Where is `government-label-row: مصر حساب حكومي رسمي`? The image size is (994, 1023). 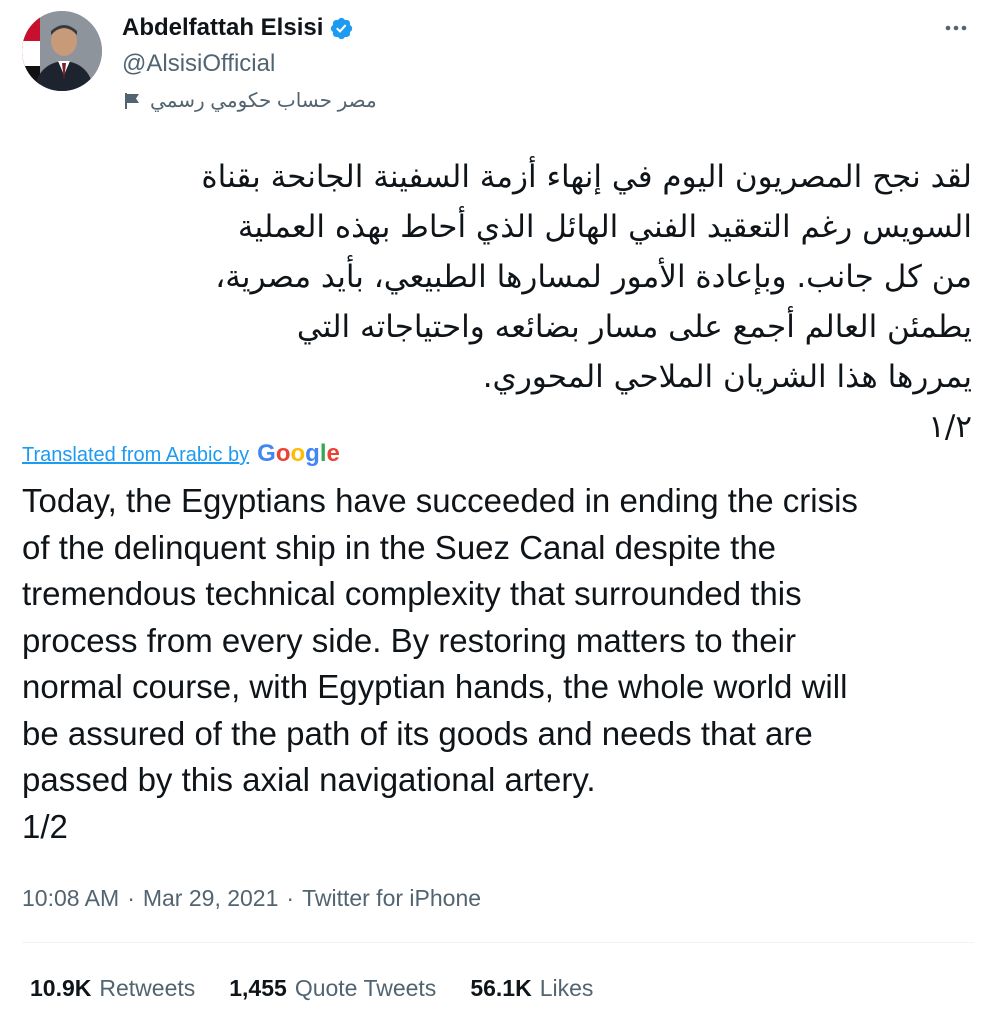 government-label-row: مصر حساب حكومي رسمي is located at coordinates (272, 100).